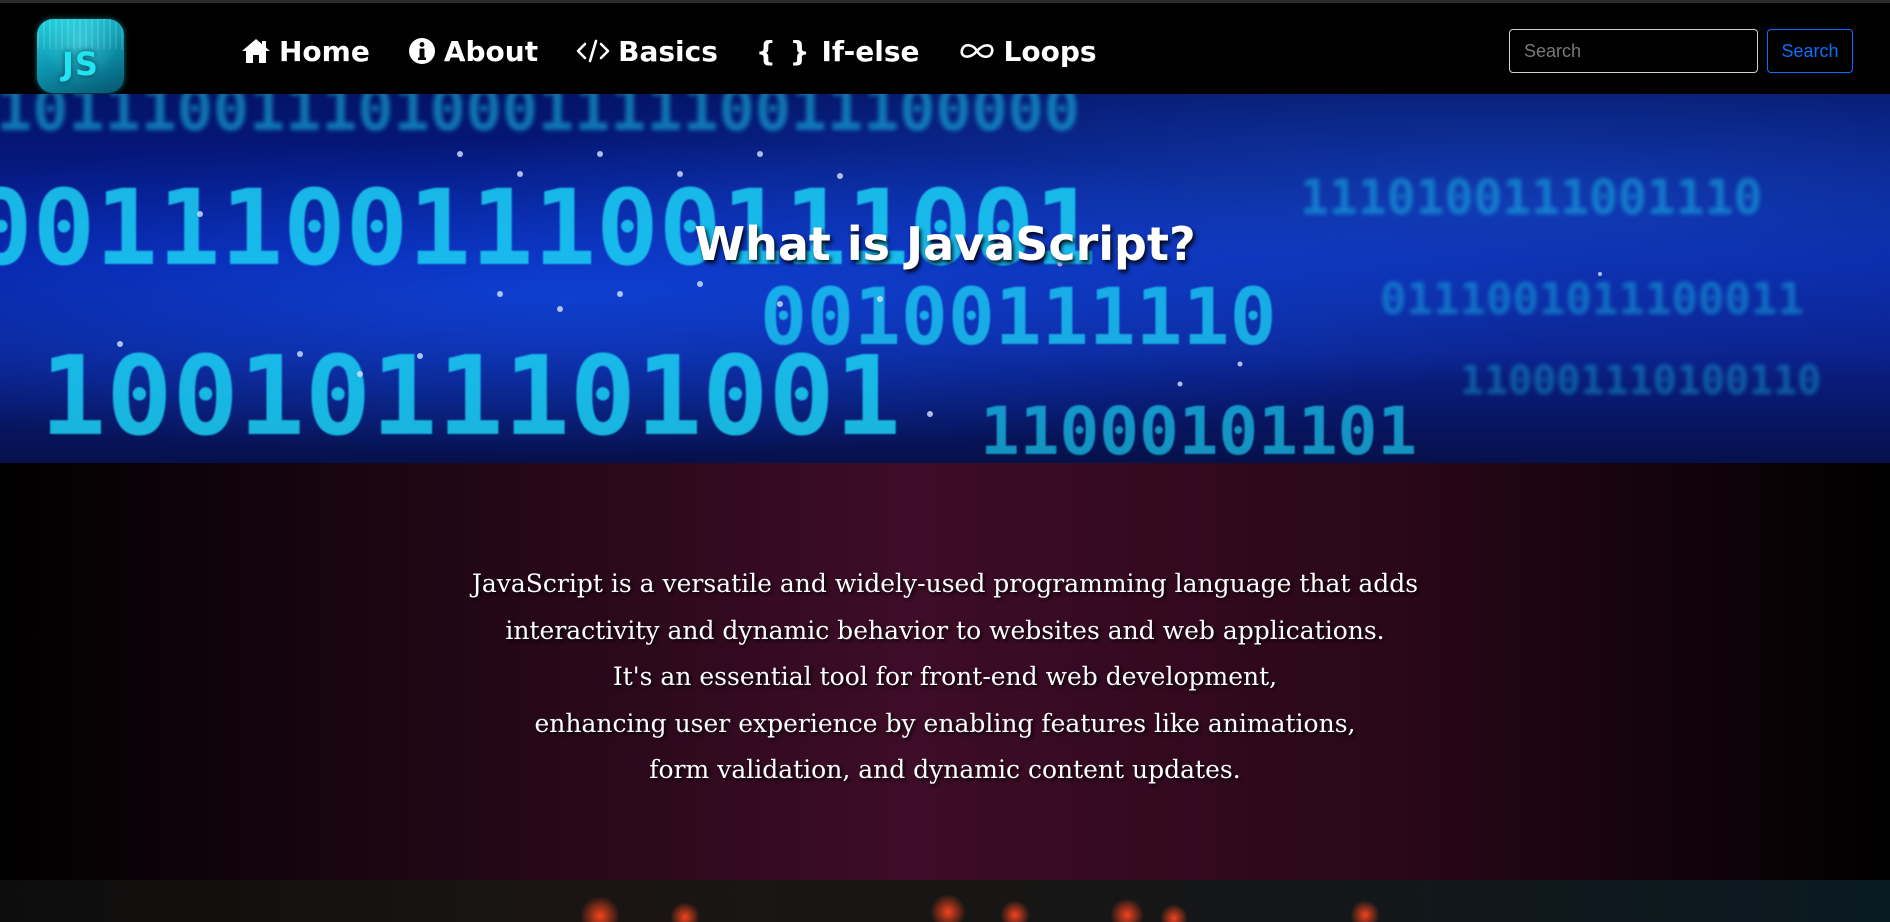 The width and height of the screenshot is (1890, 922). What do you see at coordinates (945, 243) in the screenshot?
I see `hero-title: What is JavaScript?` at bounding box center [945, 243].